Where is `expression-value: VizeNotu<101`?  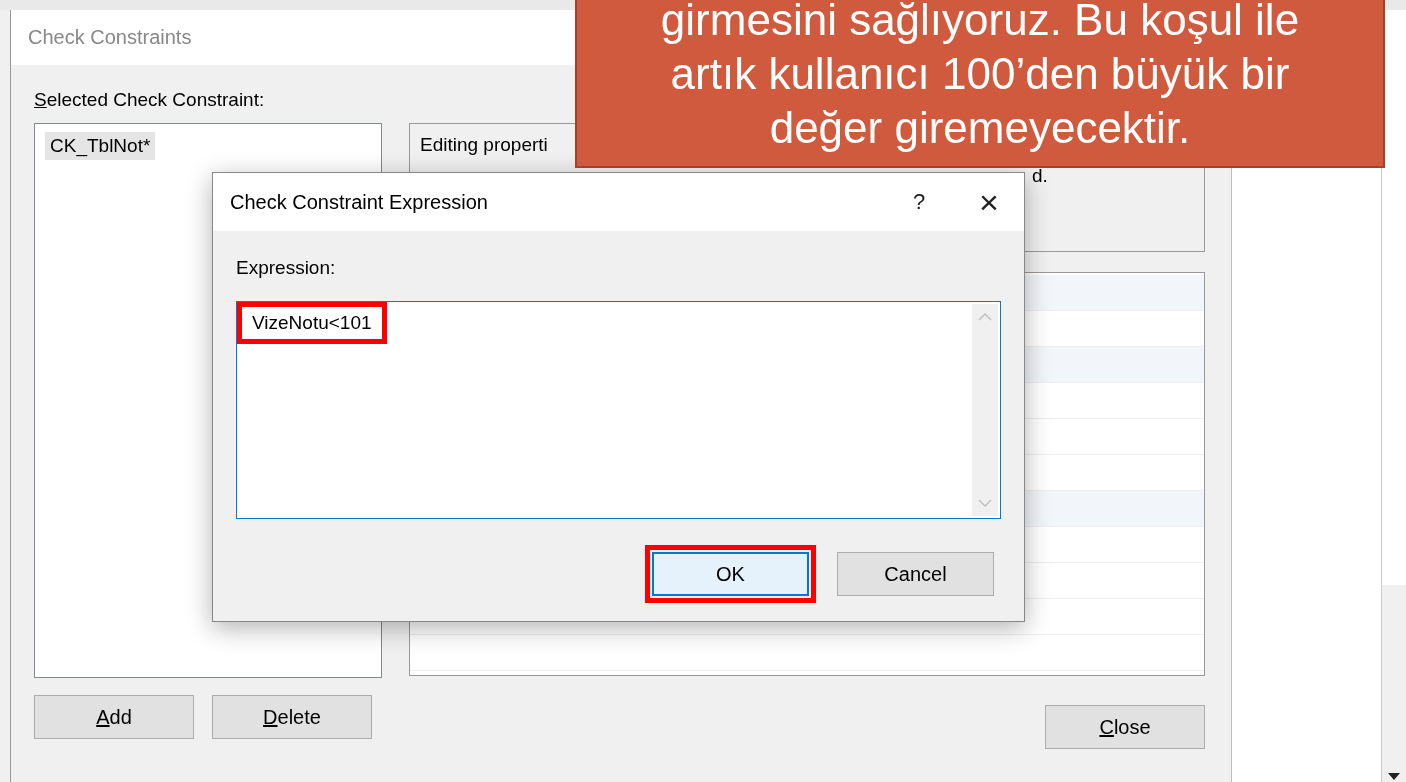 expression-value: VizeNotu<101 is located at coordinates (312, 322).